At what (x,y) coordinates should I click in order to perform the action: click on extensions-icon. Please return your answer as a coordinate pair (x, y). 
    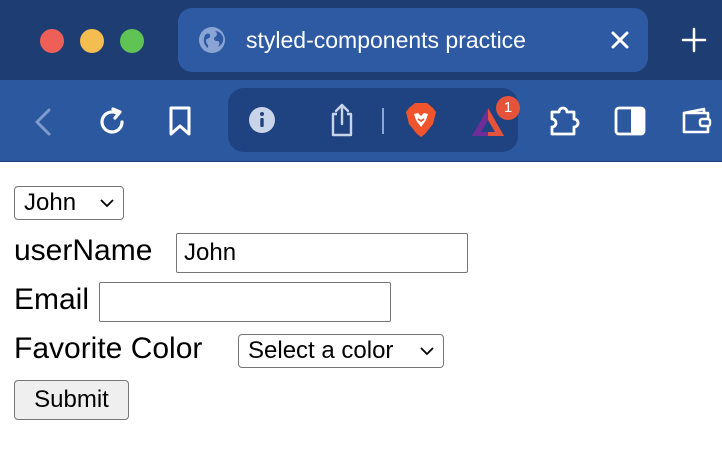
    Looking at the image, I should click on (565, 121).